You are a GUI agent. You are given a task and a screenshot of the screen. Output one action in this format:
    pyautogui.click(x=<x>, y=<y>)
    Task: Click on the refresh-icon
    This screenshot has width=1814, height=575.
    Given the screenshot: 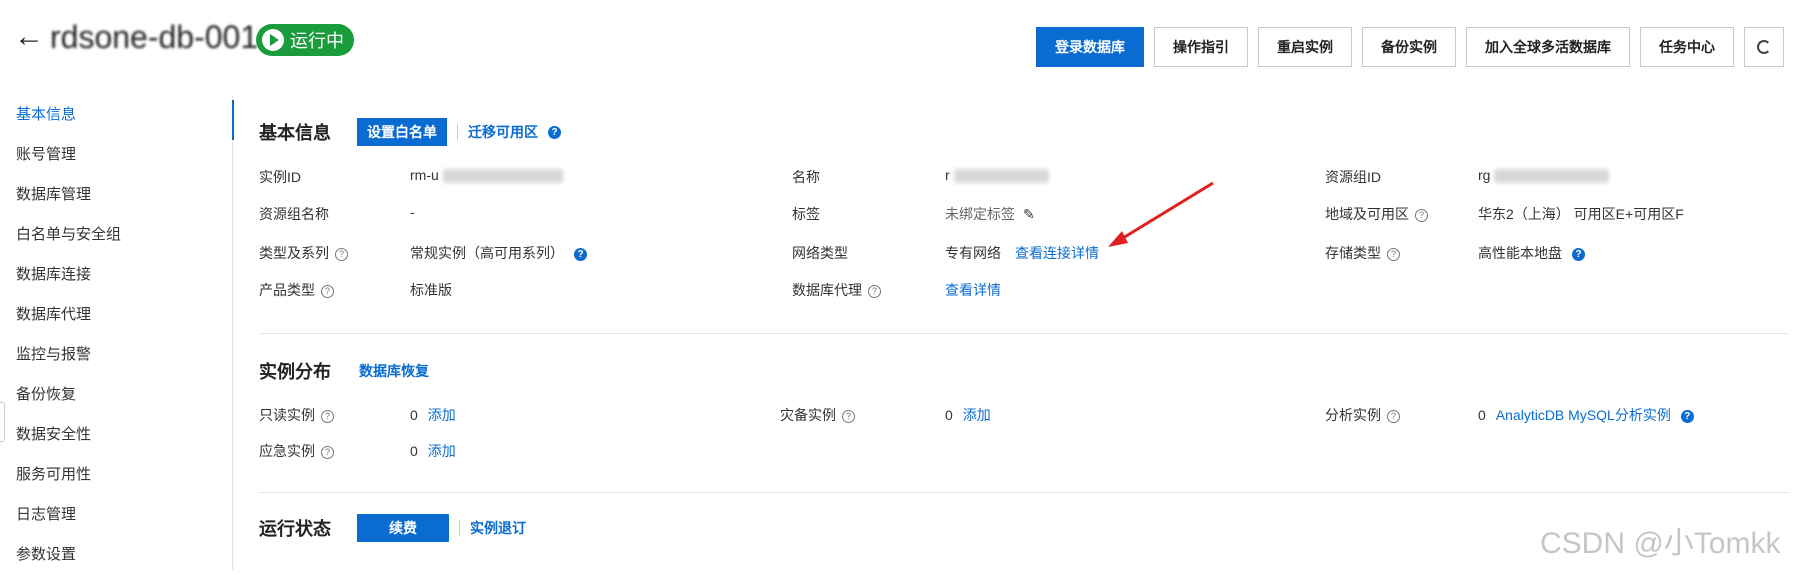 What is the action you would take?
    pyautogui.click(x=1764, y=47)
    